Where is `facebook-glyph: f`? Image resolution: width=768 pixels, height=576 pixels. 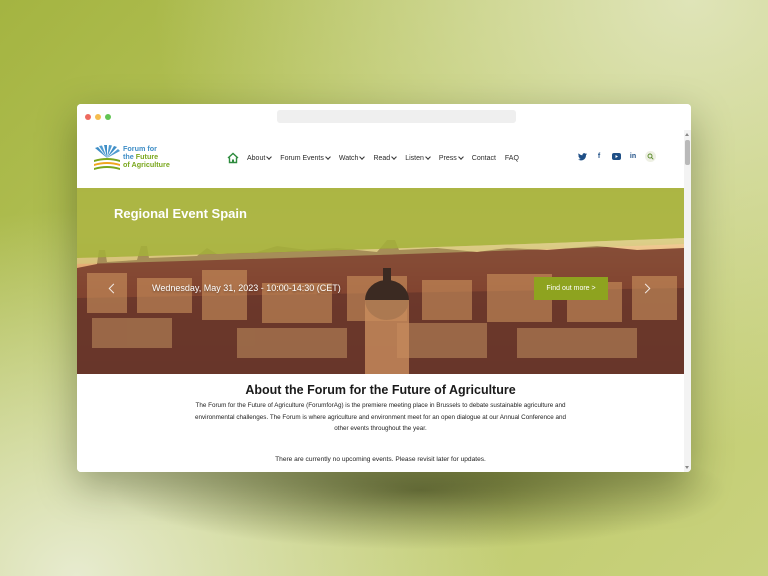 facebook-glyph: f is located at coordinates (599, 156).